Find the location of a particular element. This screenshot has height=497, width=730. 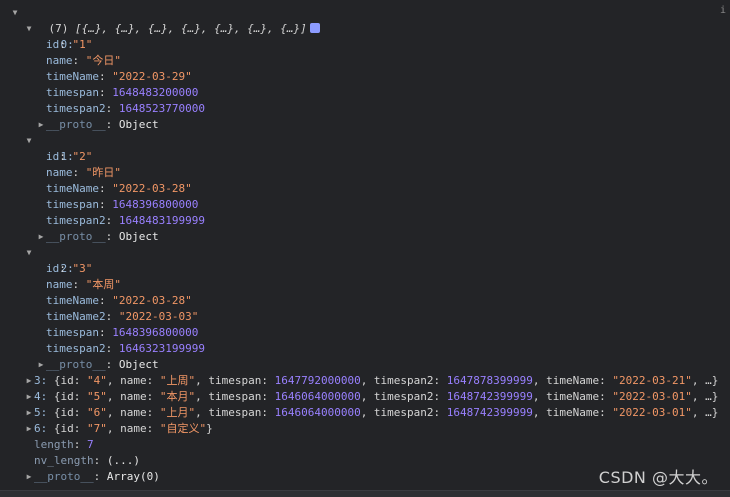

array-nv-length: nv_length: (...) is located at coordinates (87, 461).